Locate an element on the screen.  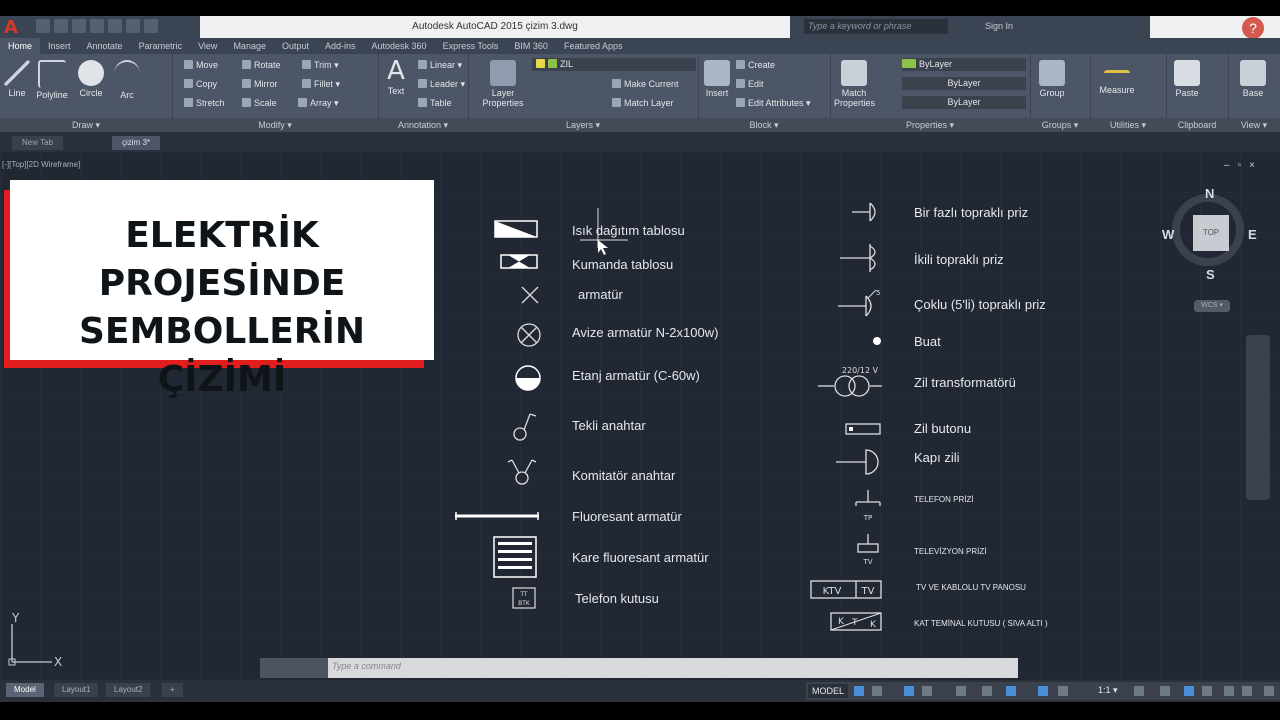
create-block-button: Create is located at coordinates (755, 65).